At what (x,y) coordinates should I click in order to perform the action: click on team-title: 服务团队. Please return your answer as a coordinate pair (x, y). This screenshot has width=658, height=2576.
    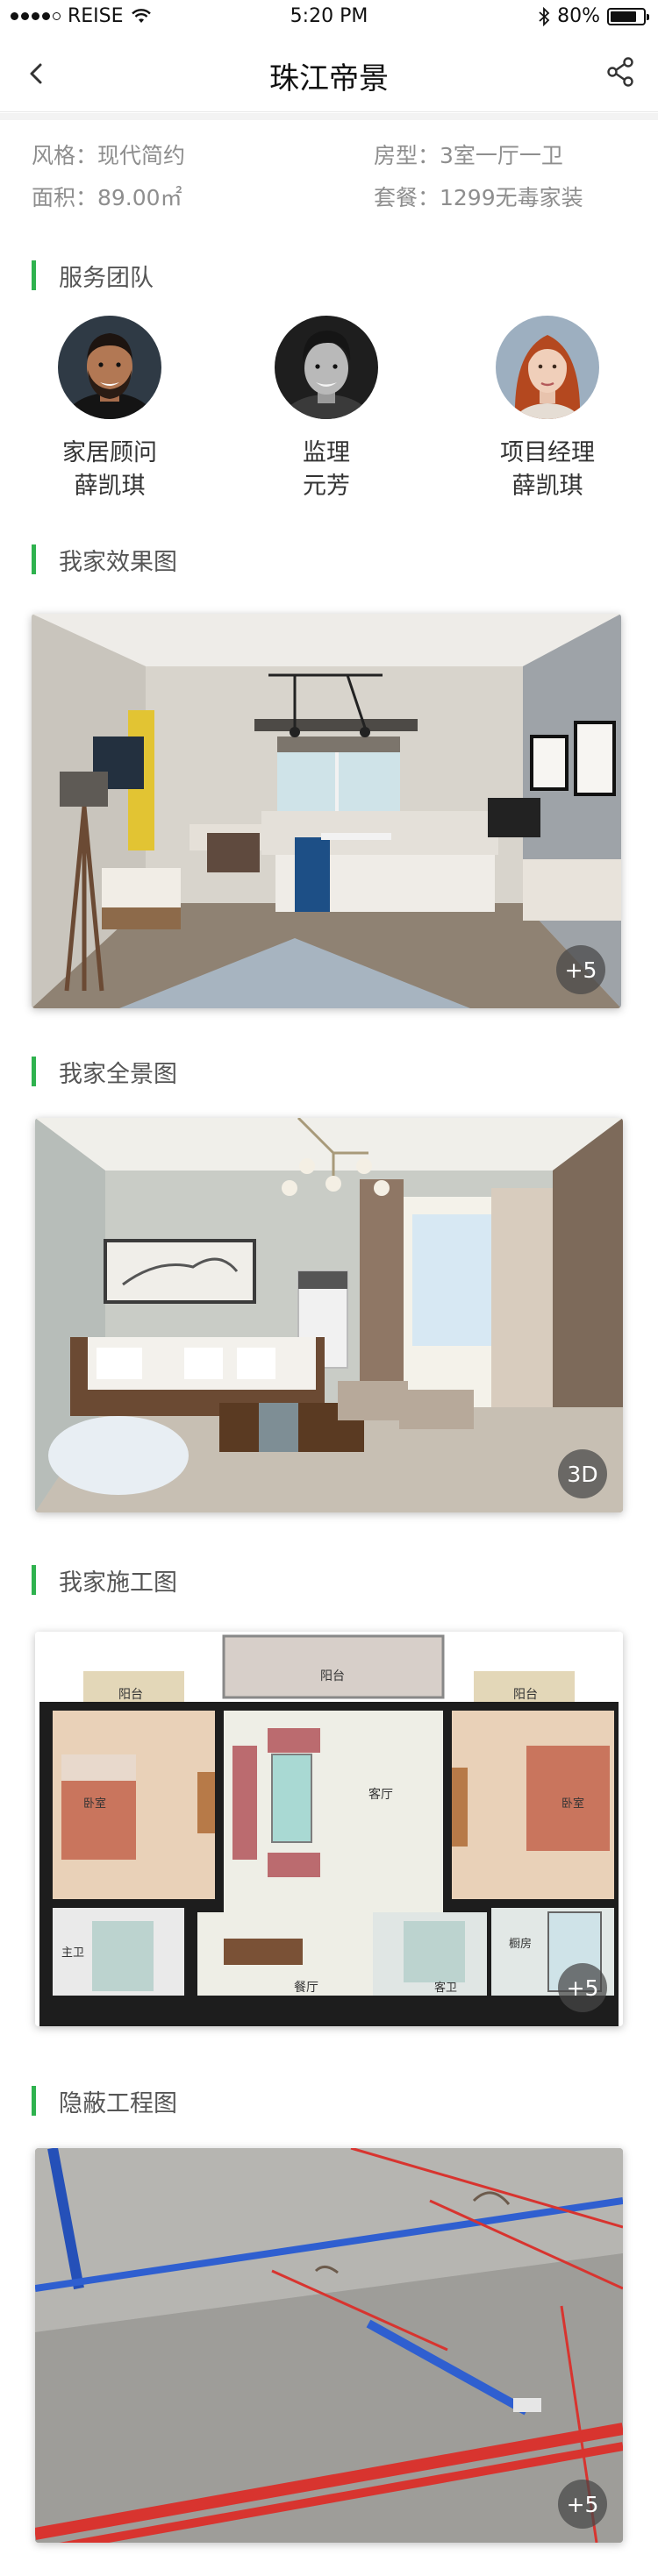
    Looking at the image, I should click on (106, 278).